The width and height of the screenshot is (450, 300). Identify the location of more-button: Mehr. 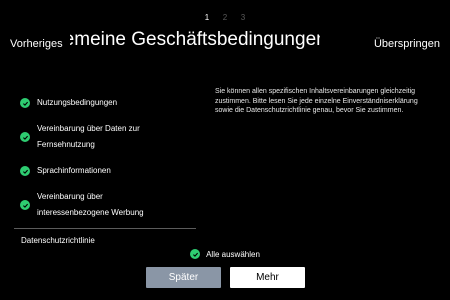
(267, 277).